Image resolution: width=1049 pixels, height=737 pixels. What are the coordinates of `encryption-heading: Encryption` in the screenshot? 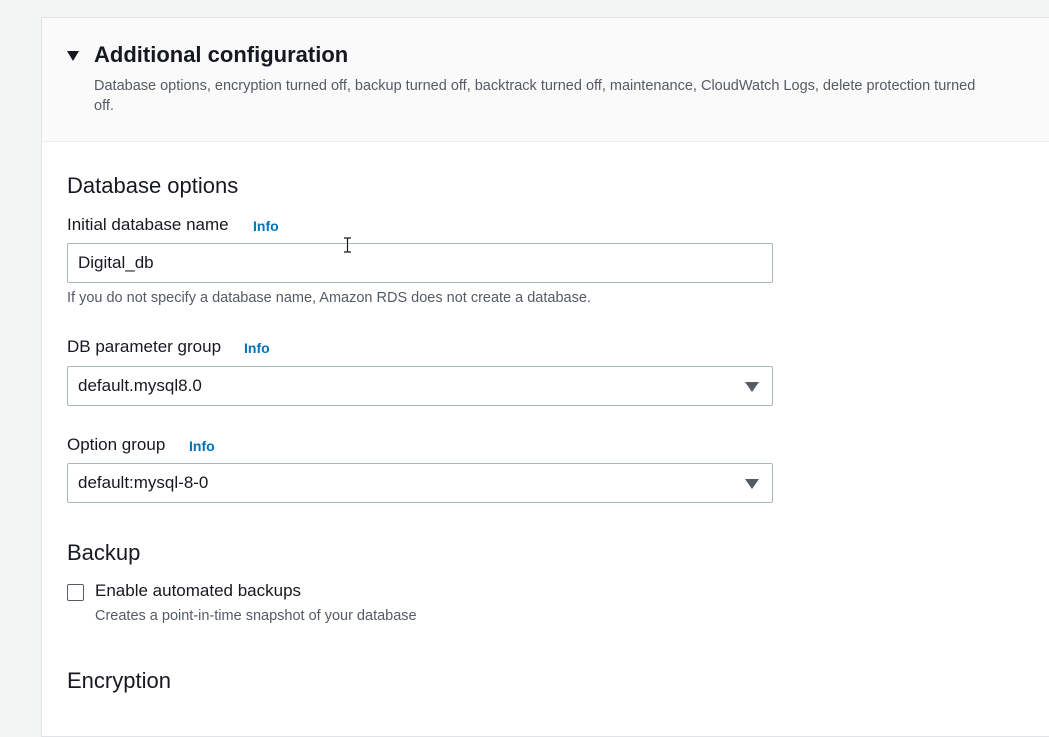 It's located at (119, 680).